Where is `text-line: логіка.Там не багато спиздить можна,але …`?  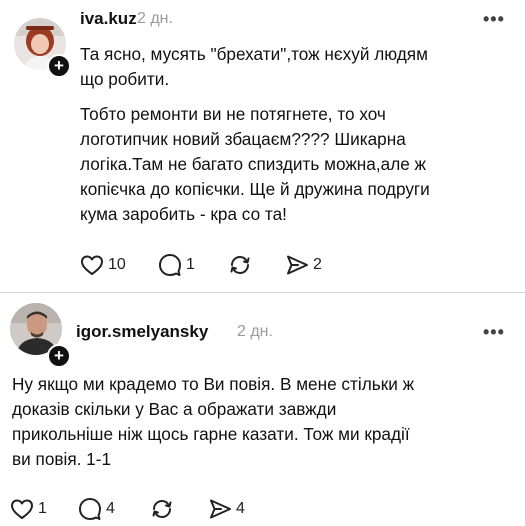 text-line: логіка.Там не багато спиздить можна,але … is located at coordinates (253, 164).